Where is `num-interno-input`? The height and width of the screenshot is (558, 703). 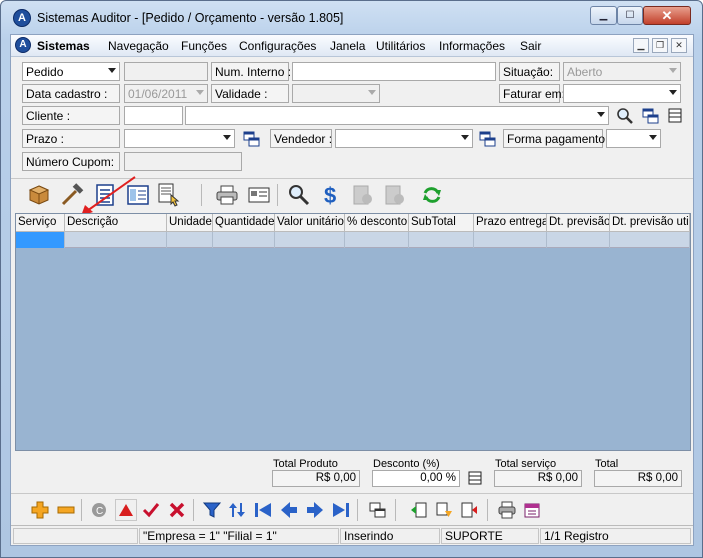 num-interno-input is located at coordinates (394, 71).